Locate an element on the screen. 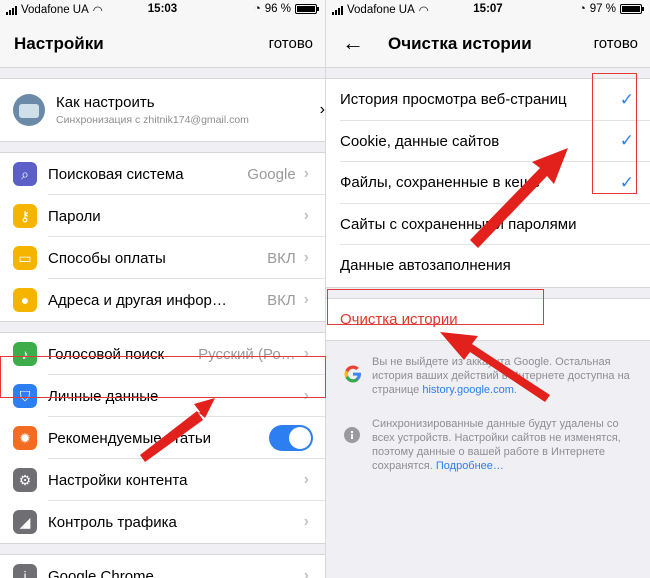 Image resolution: width=650 pixels, height=578 pixels. key-icon: ⚷ is located at coordinates (25, 216).